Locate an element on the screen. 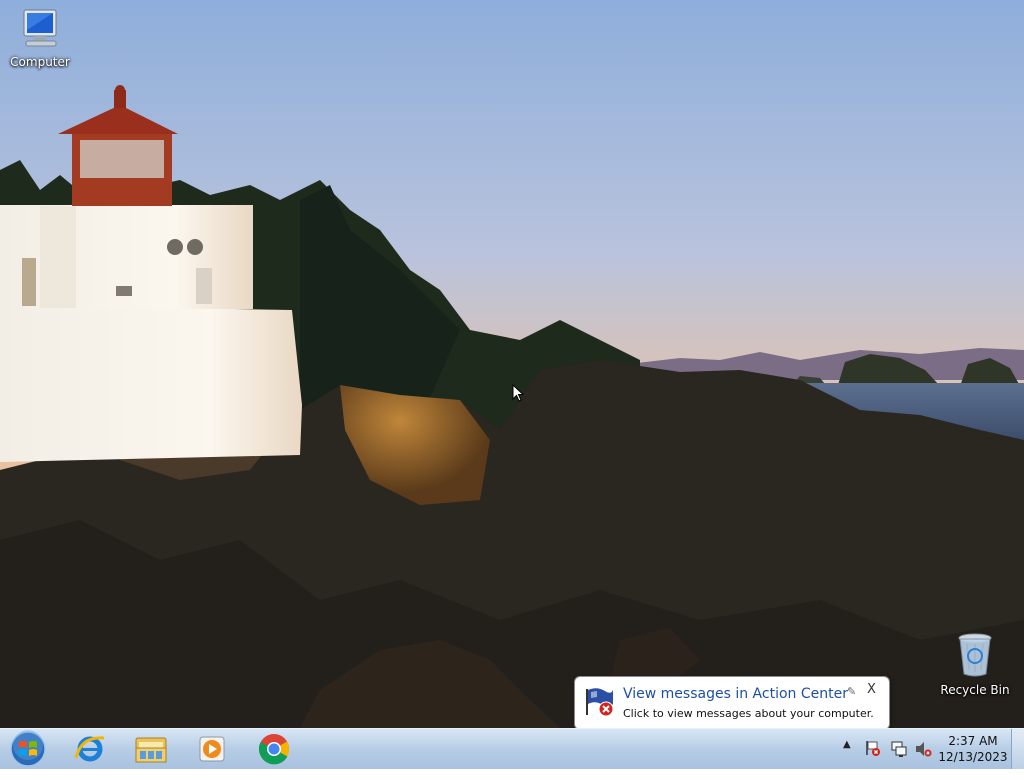 This screenshot has width=1024, height=780. media-player-icon is located at coordinates (212, 749).